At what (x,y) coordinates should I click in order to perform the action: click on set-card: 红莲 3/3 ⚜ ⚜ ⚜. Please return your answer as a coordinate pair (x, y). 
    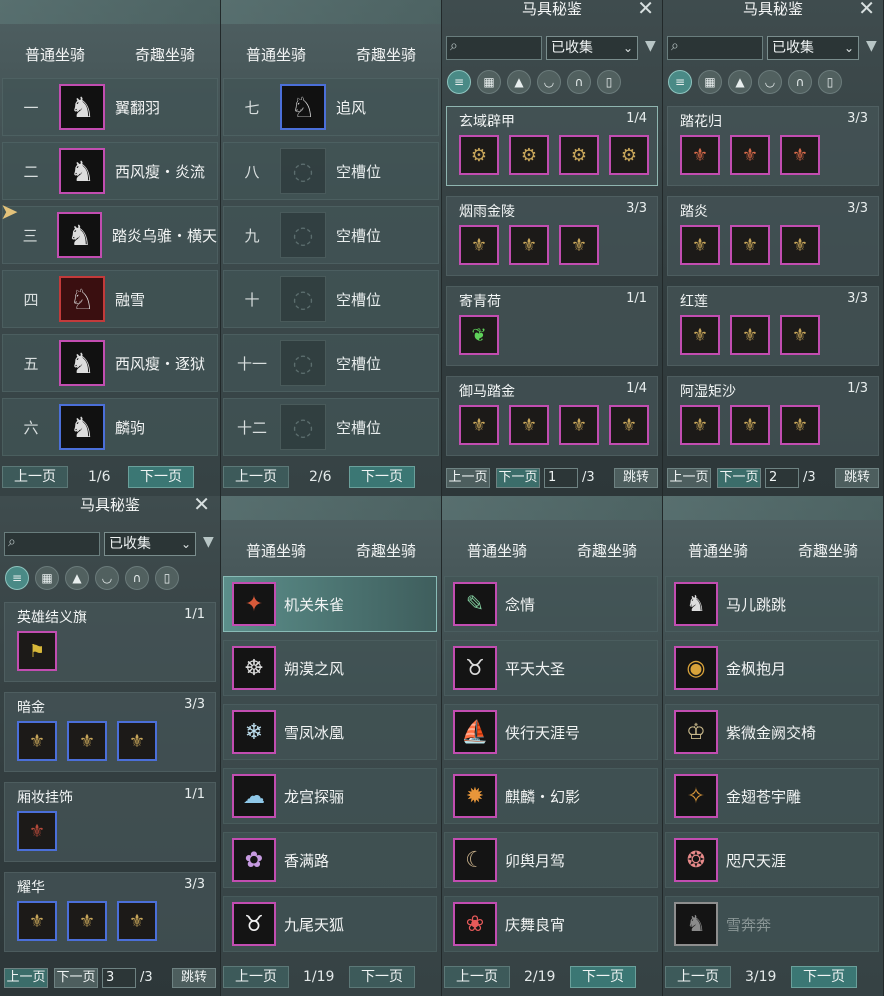
    Looking at the image, I should click on (773, 326).